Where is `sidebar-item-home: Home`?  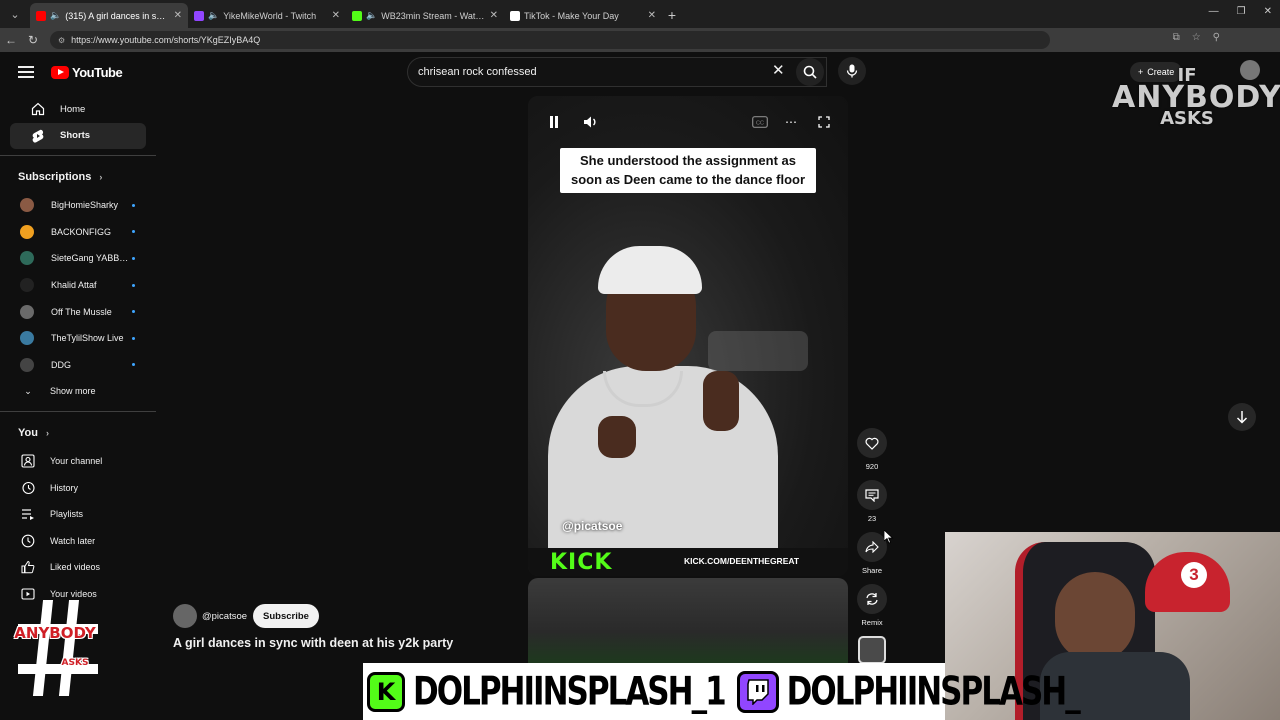
sidebar-item-home: Home is located at coordinates (78, 109).